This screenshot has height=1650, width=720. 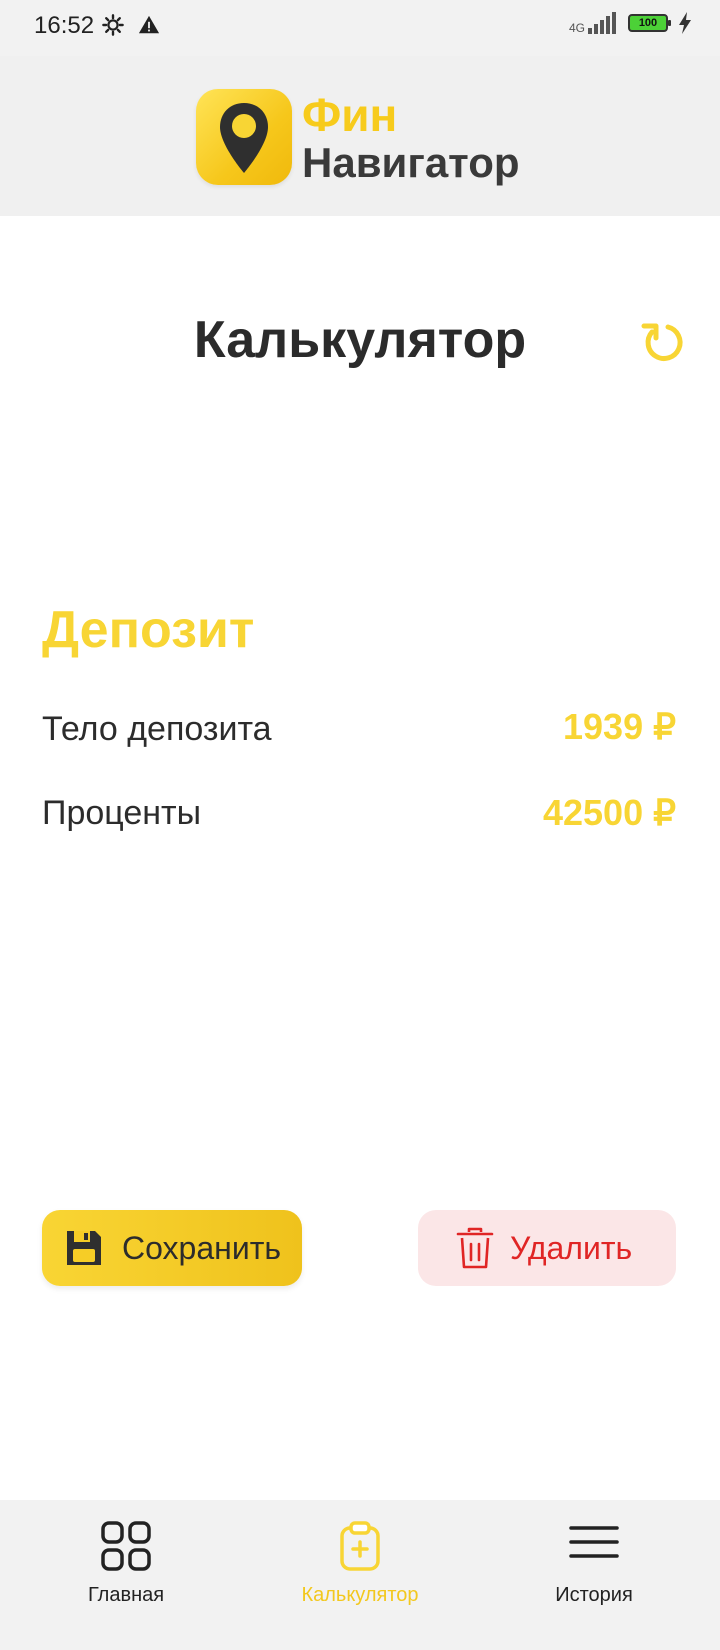 I want to click on nav-item-calculator: Калькулятор, so click(x=360, y=1563).